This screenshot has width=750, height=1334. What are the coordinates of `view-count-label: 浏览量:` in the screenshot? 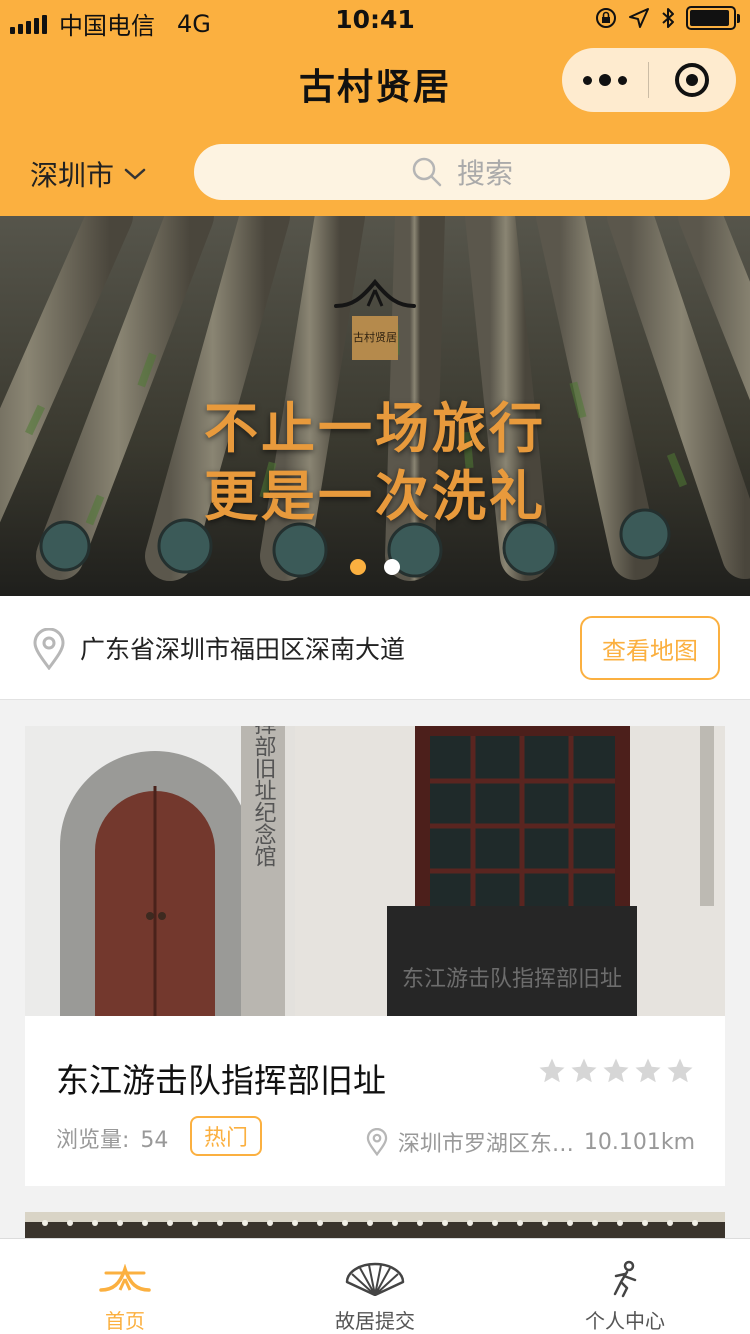 It's located at (93, 1140).